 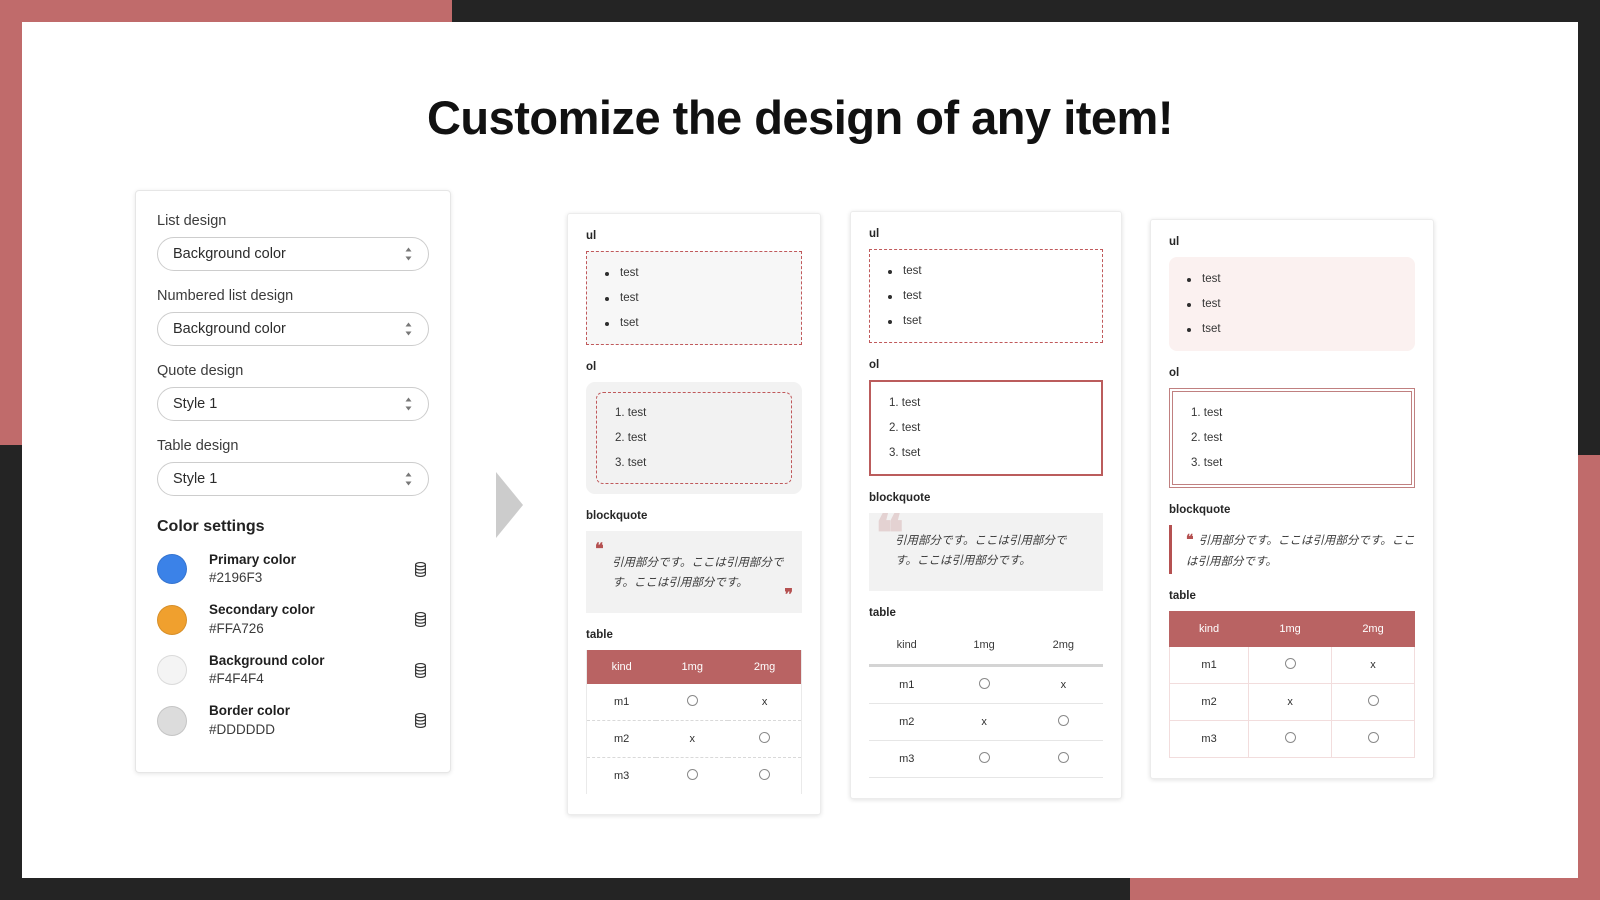 I want to click on field-table-design: Table design Style 1, so click(x=293, y=467).